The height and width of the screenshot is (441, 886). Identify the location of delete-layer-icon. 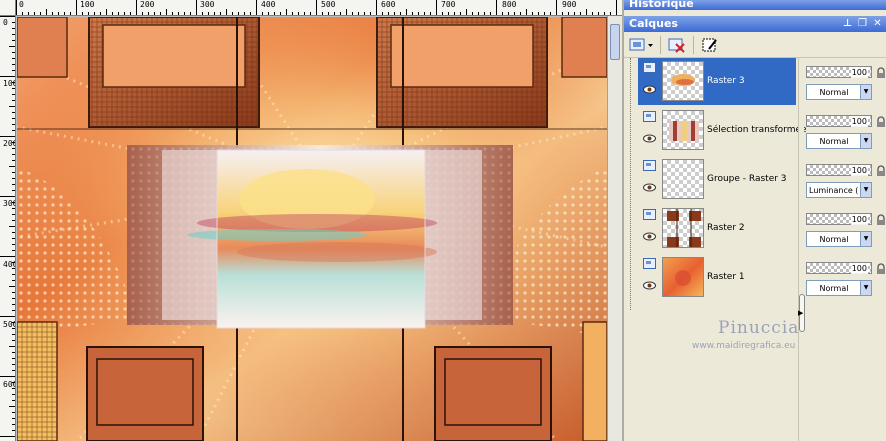
(676, 45).